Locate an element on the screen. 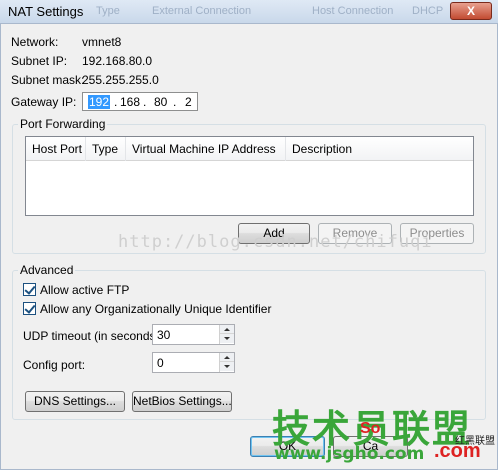  window-title: NAT Settings is located at coordinates (46, 11).